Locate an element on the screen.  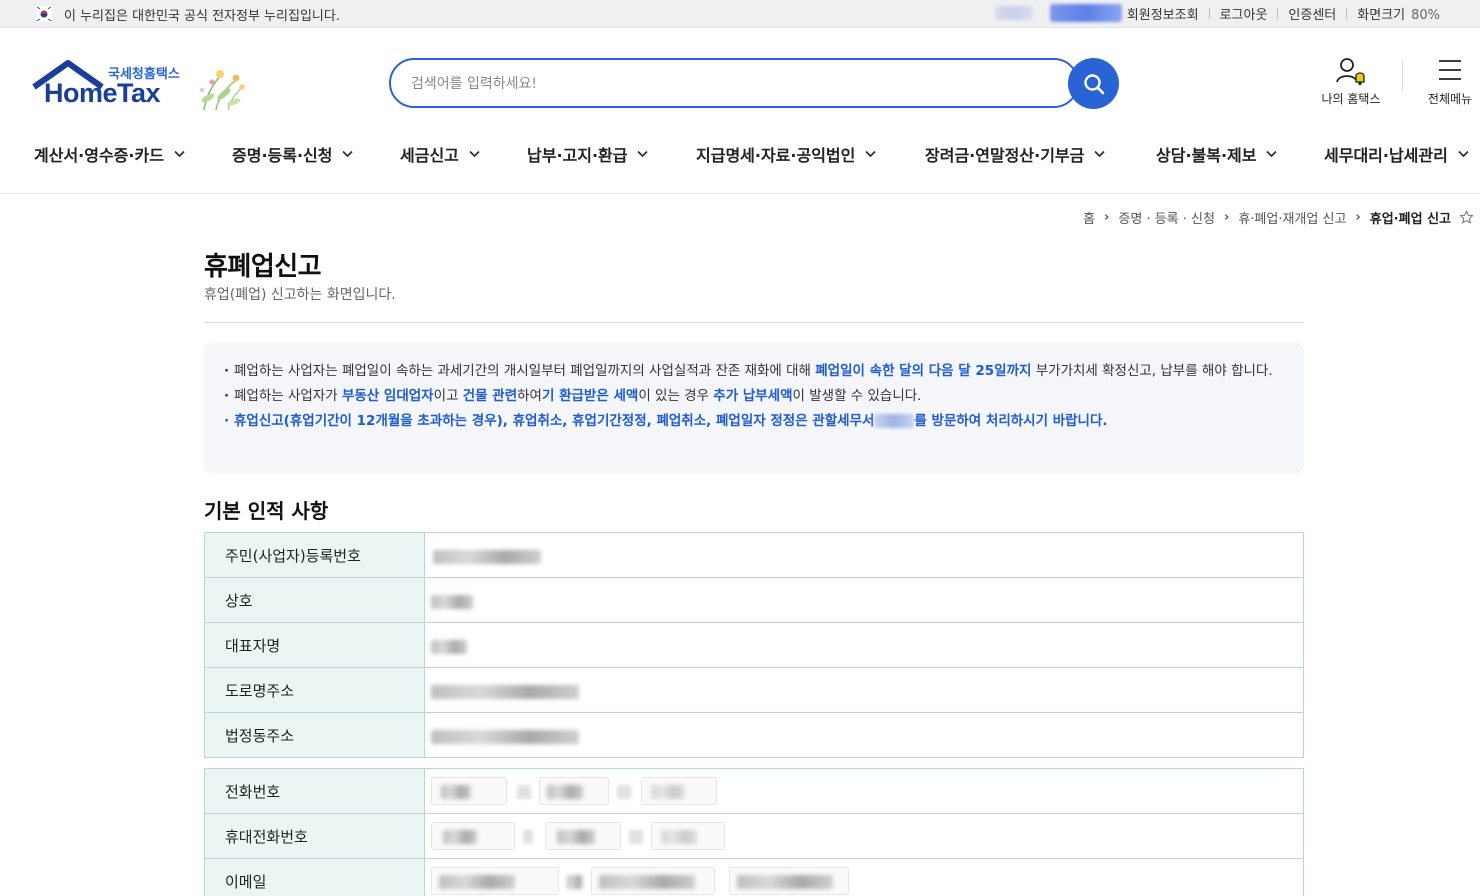
field-label: 상호 is located at coordinates (315, 600).